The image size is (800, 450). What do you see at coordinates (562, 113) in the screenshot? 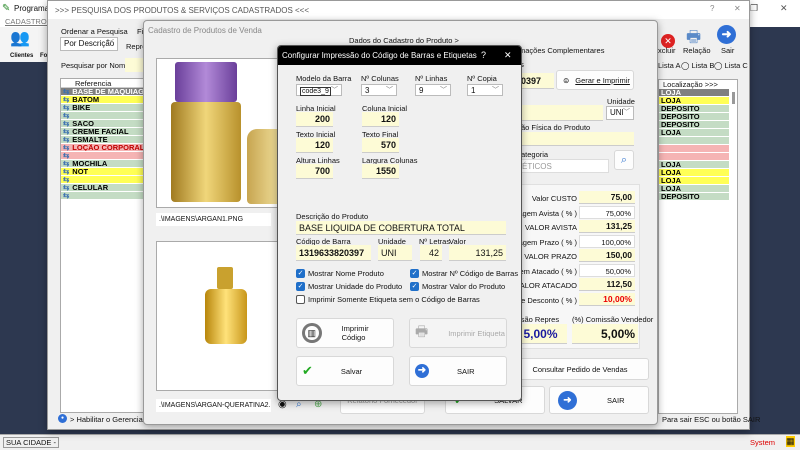
I see `description-field` at bounding box center [562, 113].